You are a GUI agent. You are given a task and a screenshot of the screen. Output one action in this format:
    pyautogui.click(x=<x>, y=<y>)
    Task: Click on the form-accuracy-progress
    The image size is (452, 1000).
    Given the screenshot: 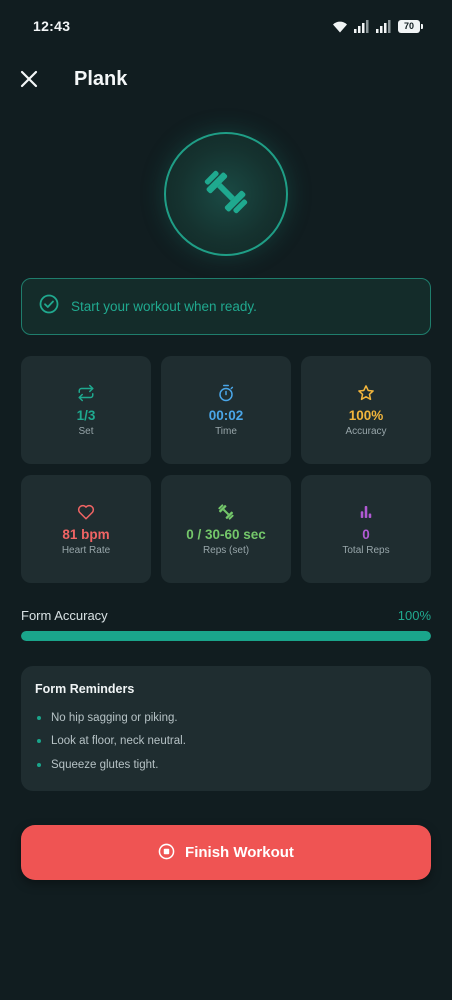 What is the action you would take?
    pyautogui.click(x=226, y=636)
    